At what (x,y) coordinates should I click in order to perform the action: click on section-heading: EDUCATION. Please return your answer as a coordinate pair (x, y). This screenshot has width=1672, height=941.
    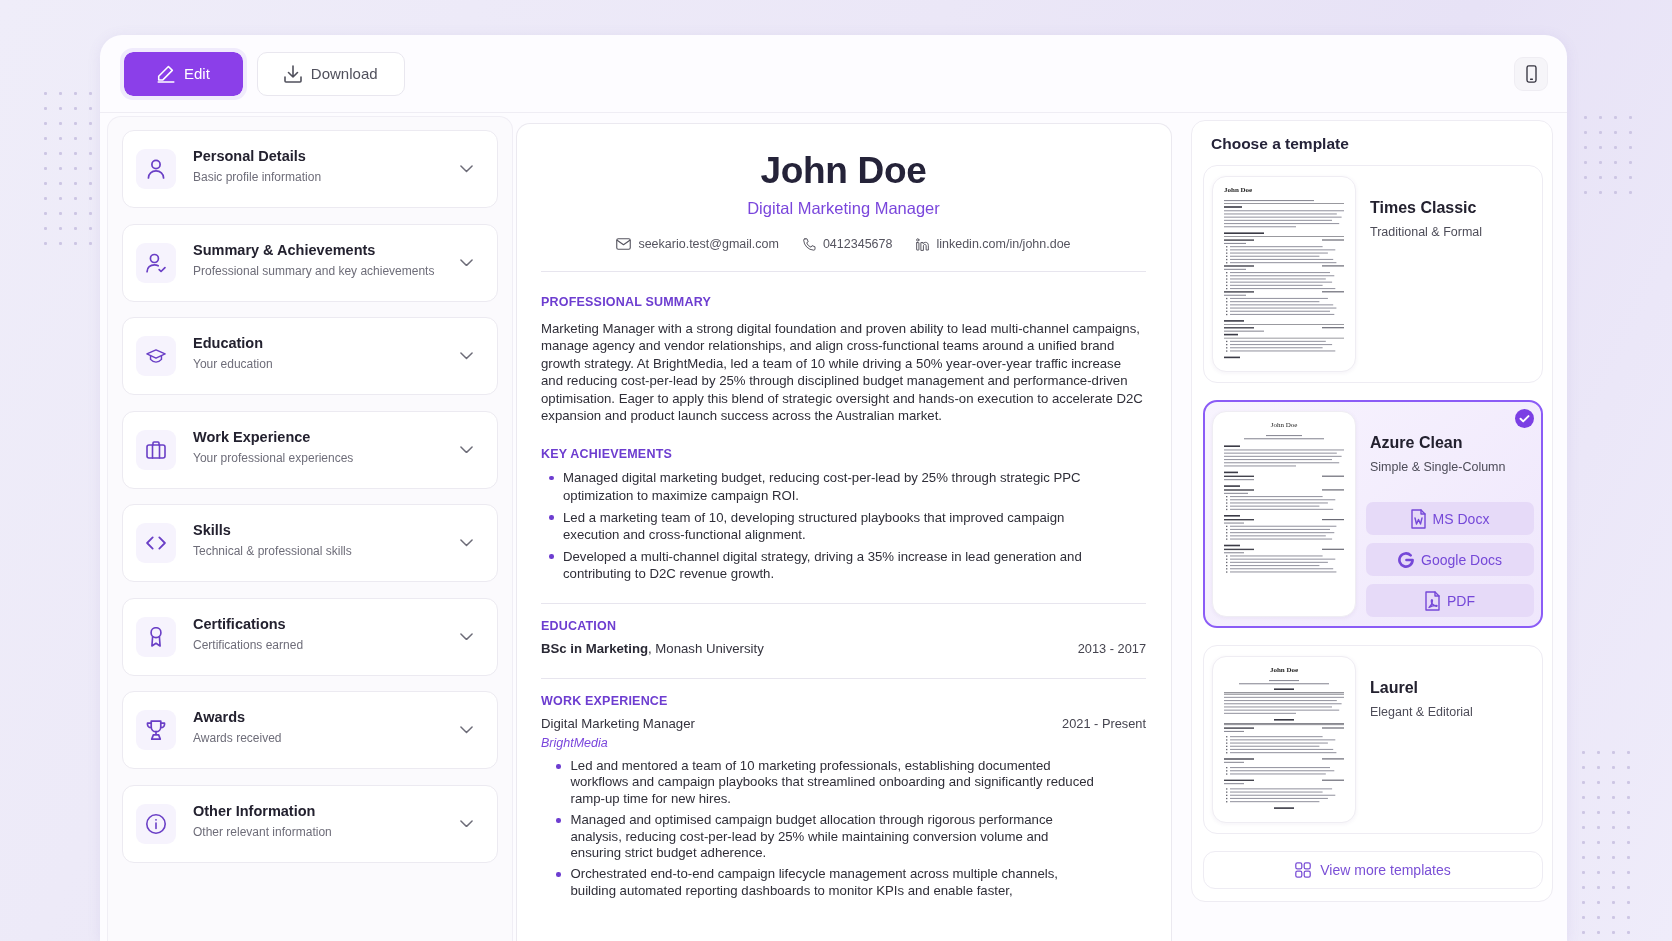
    Looking at the image, I should click on (843, 618).